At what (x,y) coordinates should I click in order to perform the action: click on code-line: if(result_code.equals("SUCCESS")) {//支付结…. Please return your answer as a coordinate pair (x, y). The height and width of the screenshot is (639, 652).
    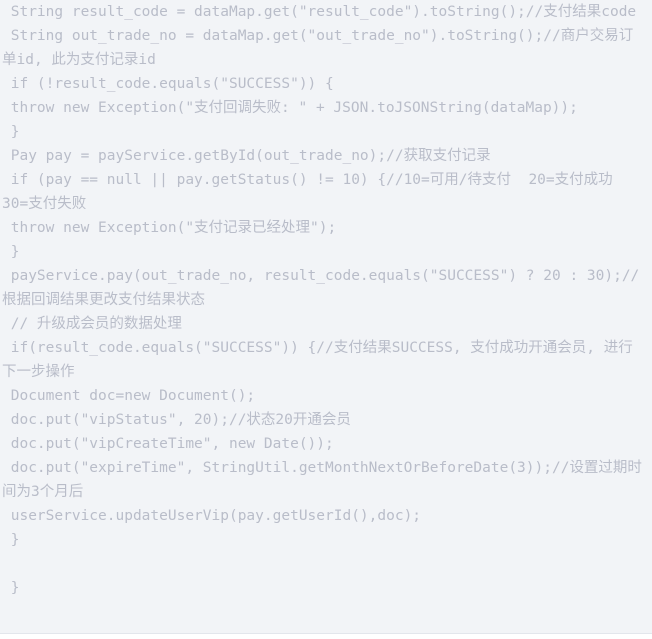
    Looking at the image, I should click on (317, 360).